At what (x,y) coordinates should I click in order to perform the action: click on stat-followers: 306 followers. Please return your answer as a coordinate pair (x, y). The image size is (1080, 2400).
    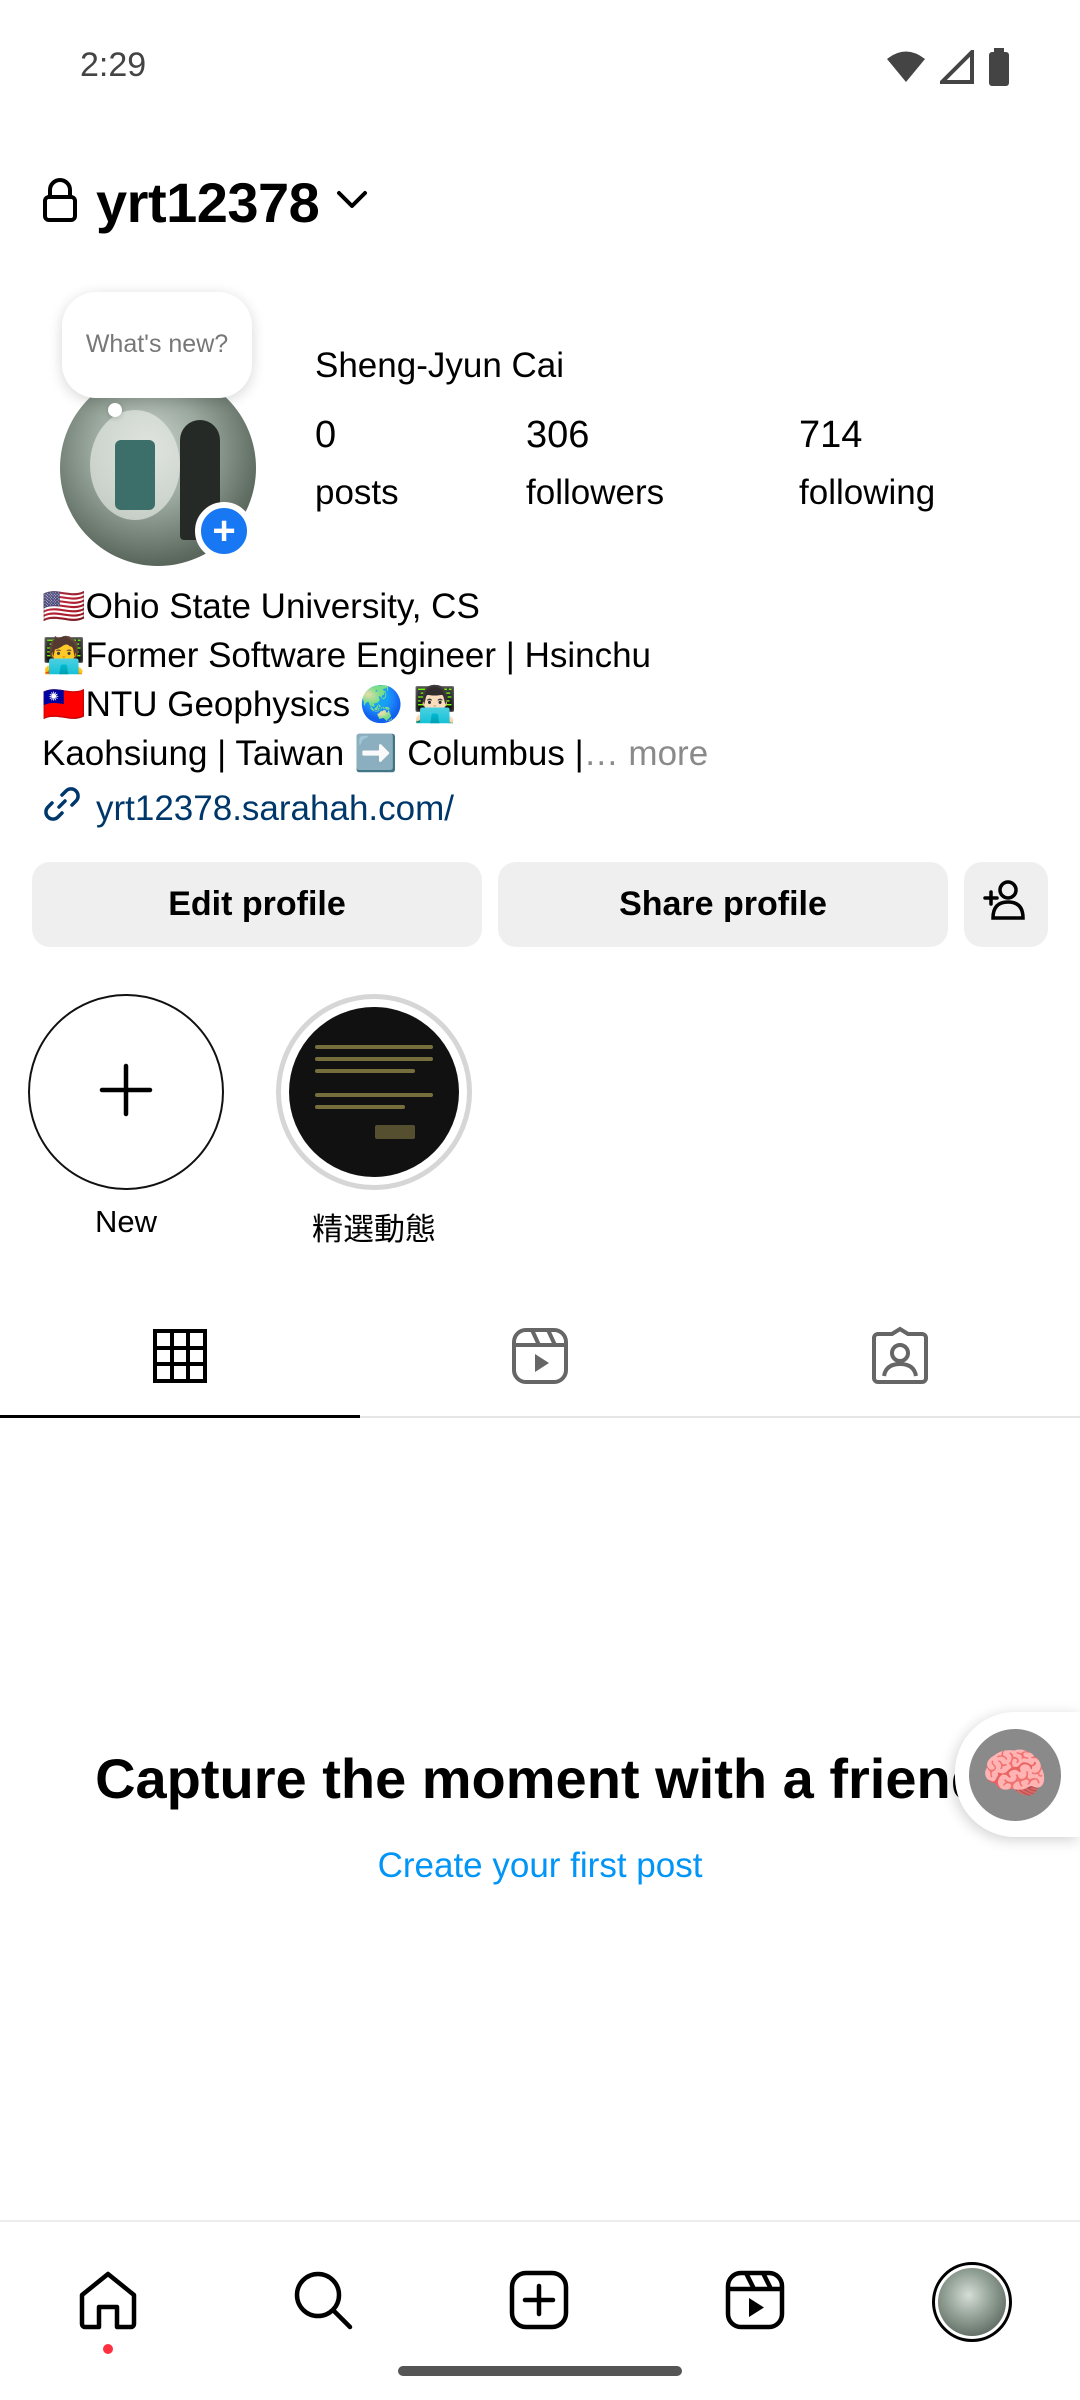
    Looking at the image, I should click on (595, 463).